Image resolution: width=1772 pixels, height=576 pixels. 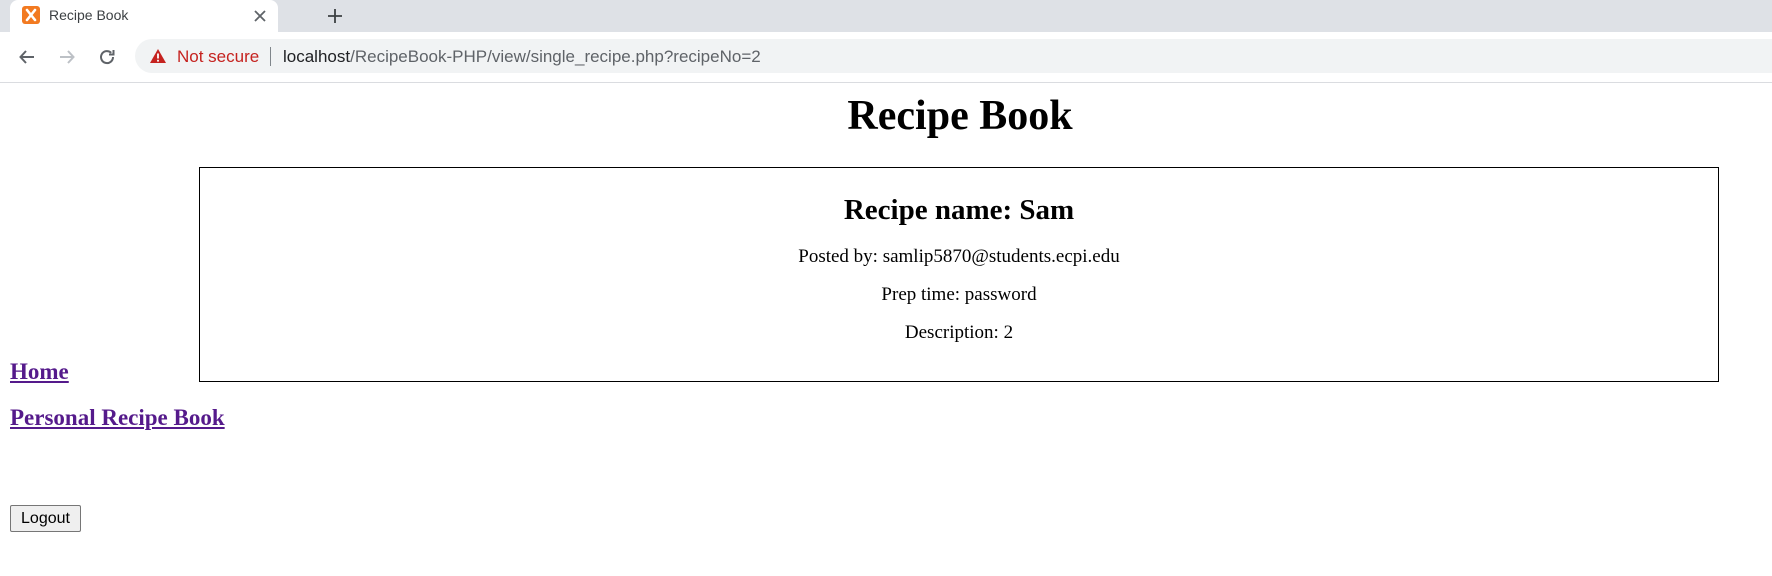 I want to click on forward-arrow-icon, so click(x=67, y=57).